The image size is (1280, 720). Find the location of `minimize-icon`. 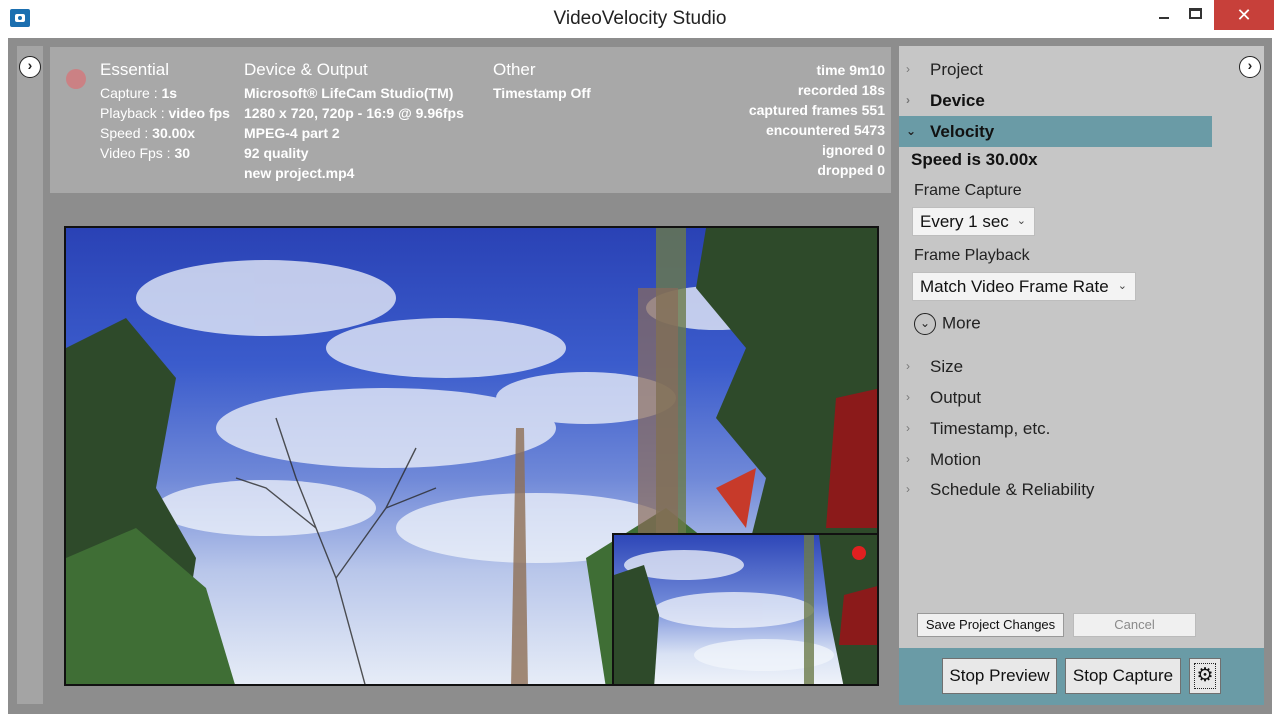

minimize-icon is located at coordinates (1164, 18).